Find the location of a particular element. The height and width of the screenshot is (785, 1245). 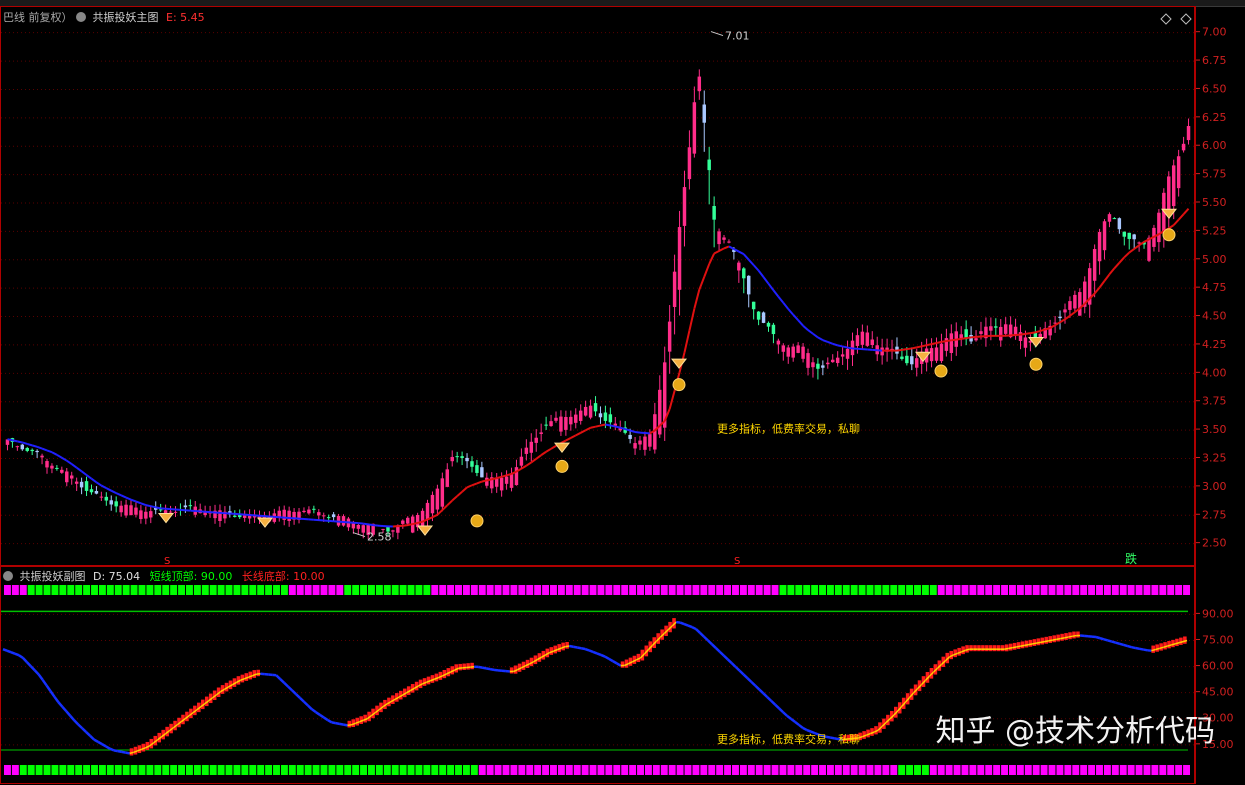

y-tick-label: 3.25 is located at coordinates (1214, 457).